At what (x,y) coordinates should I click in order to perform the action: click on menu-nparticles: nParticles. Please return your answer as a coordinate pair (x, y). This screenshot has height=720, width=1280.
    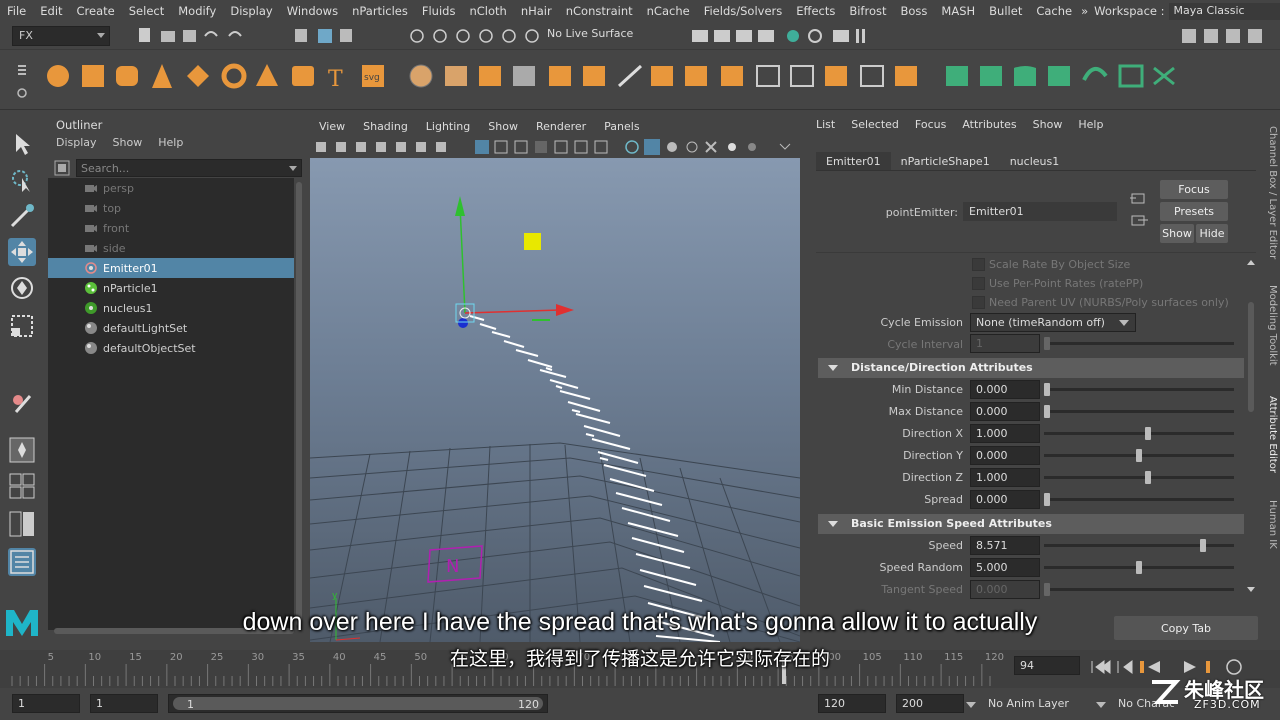
    Looking at the image, I should click on (380, 11).